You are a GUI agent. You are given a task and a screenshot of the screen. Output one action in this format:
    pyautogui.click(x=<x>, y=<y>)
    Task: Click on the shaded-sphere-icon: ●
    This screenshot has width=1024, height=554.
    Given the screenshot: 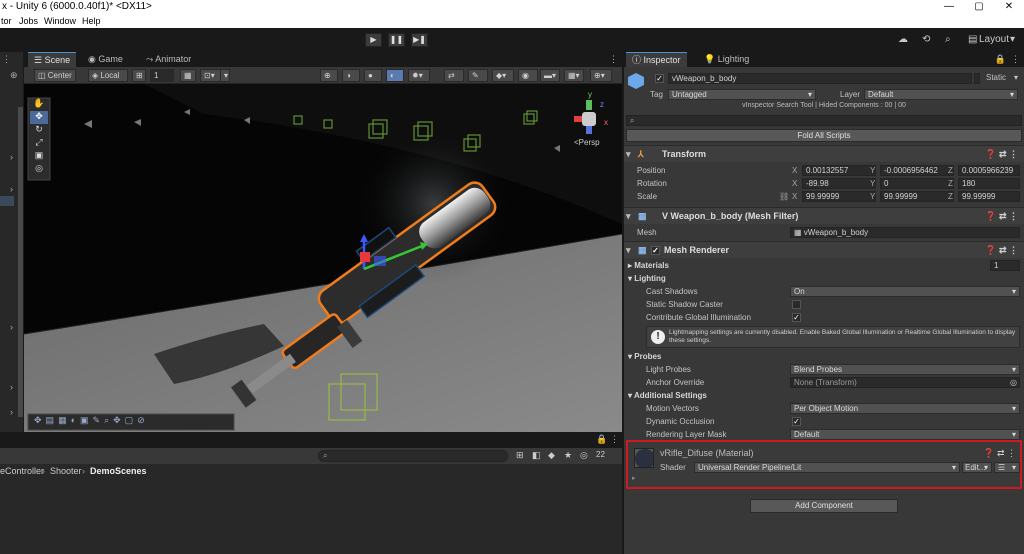 What is the action you would take?
    pyautogui.click(x=373, y=75)
    